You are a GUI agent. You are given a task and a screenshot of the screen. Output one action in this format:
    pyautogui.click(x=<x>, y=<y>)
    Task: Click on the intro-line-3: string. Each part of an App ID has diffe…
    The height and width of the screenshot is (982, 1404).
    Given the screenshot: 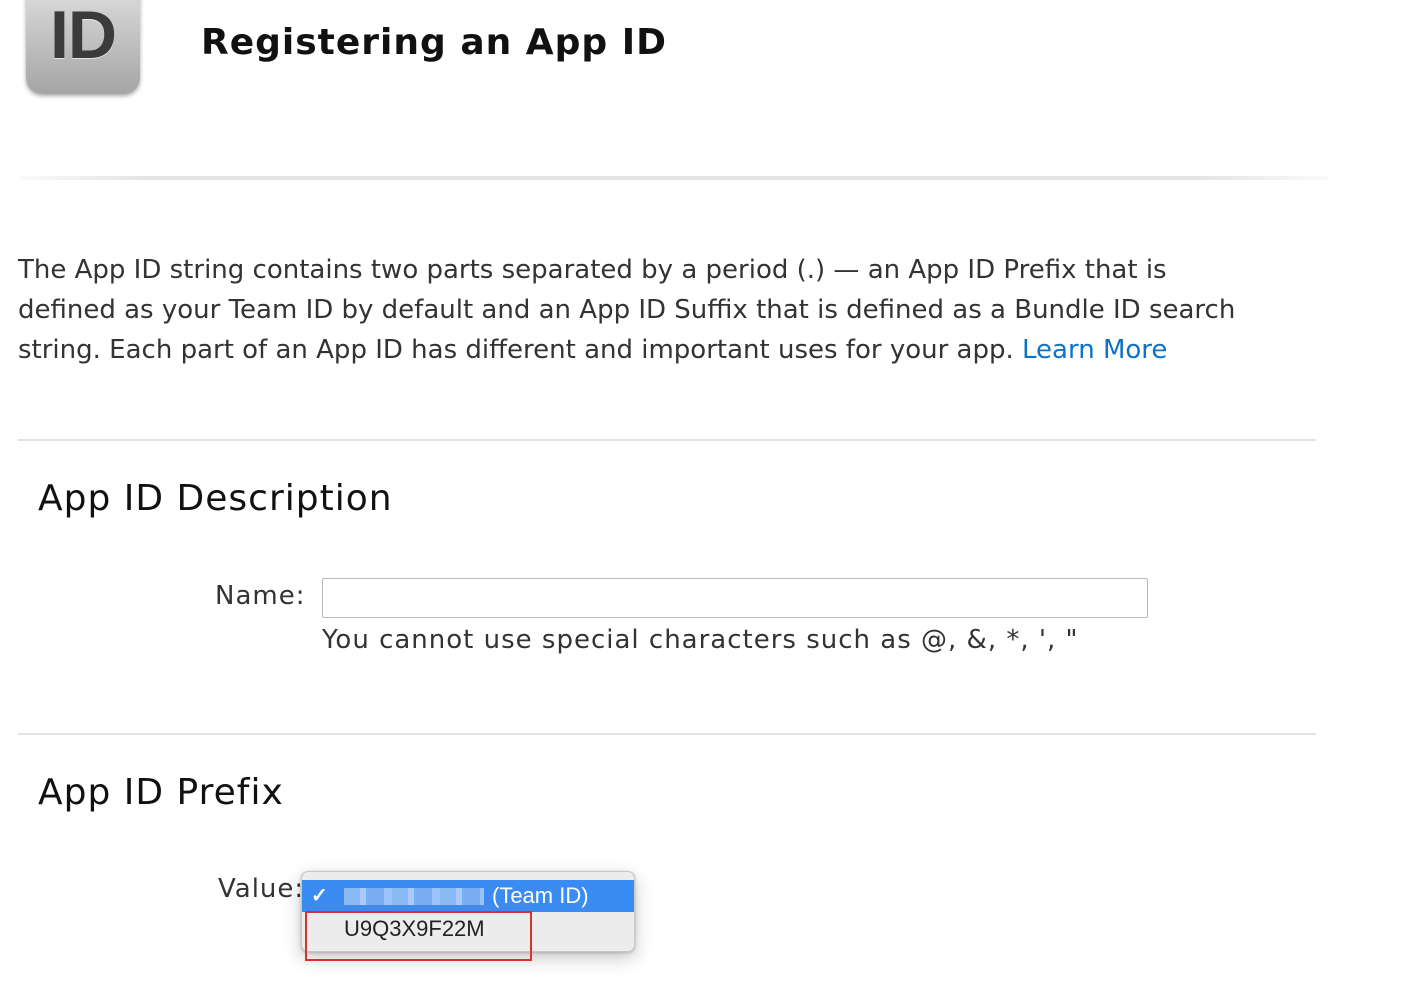 What is the action you would take?
    pyautogui.click(x=643, y=350)
    